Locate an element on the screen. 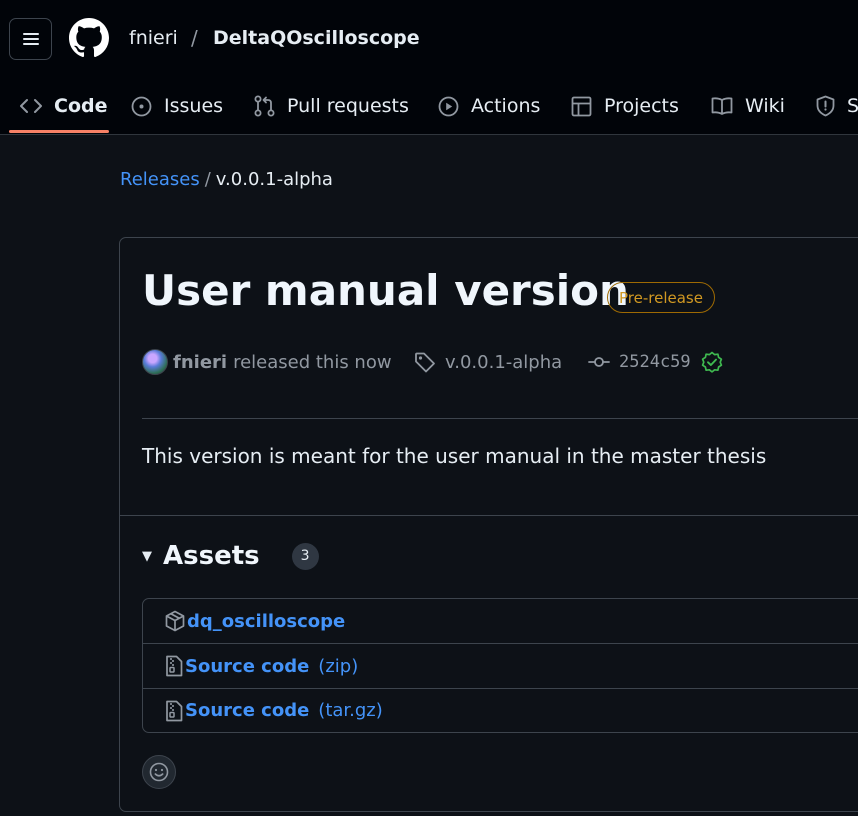 Image resolution: width=858 pixels, height=816 pixels. issue-icon is located at coordinates (141, 106).